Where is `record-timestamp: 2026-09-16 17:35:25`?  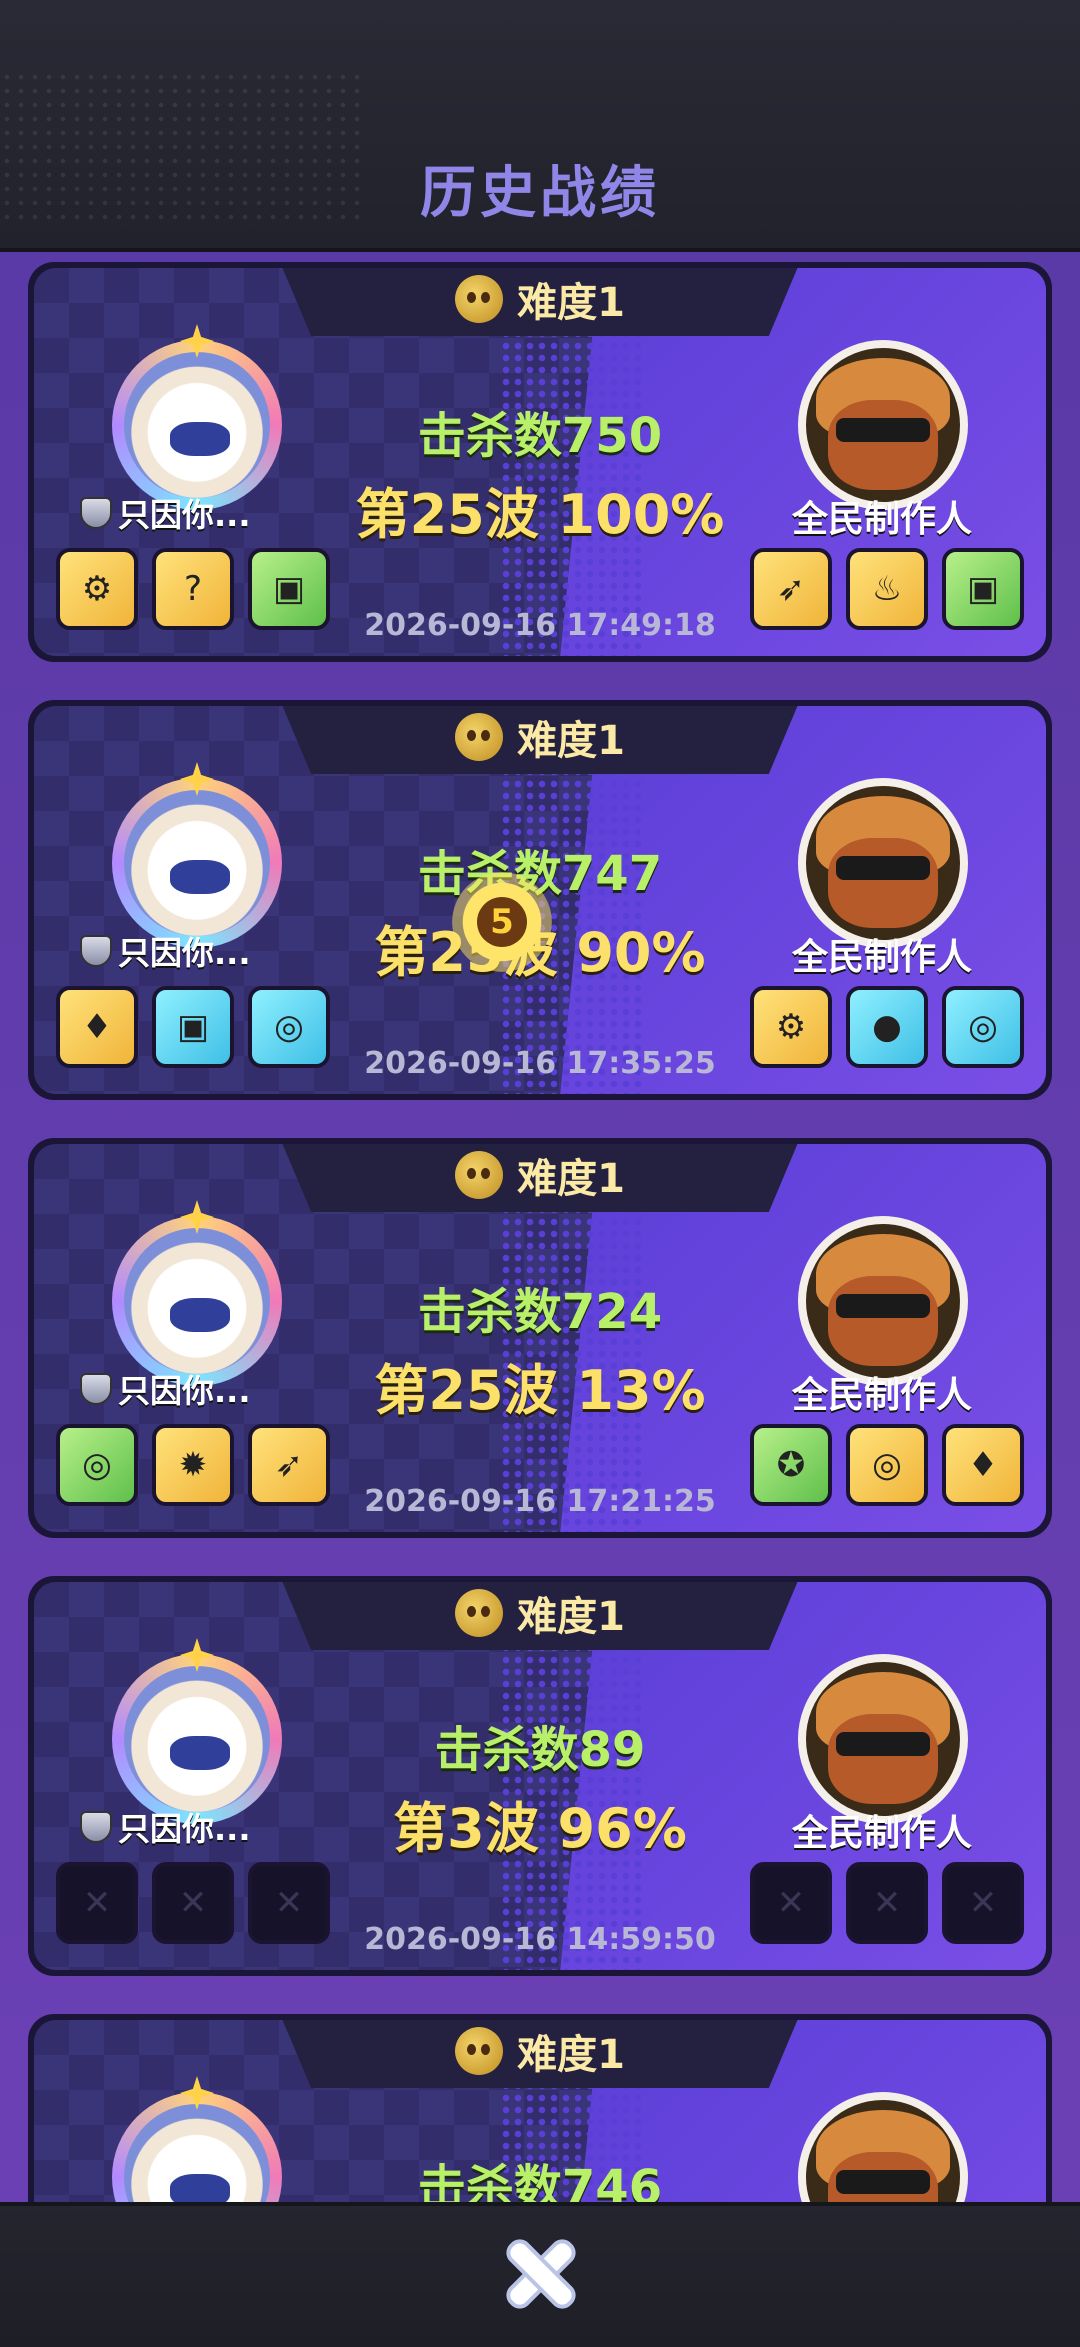 record-timestamp: 2026-09-16 17:35:25 is located at coordinates (540, 1063).